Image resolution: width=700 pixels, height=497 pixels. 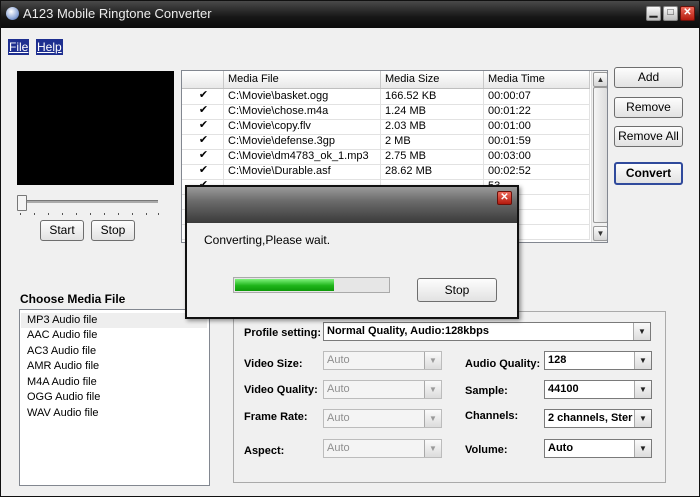 What do you see at coordinates (302, 141) in the screenshot?
I see `cell-media-file: C:\Movie\defense.3gp` at bounding box center [302, 141].